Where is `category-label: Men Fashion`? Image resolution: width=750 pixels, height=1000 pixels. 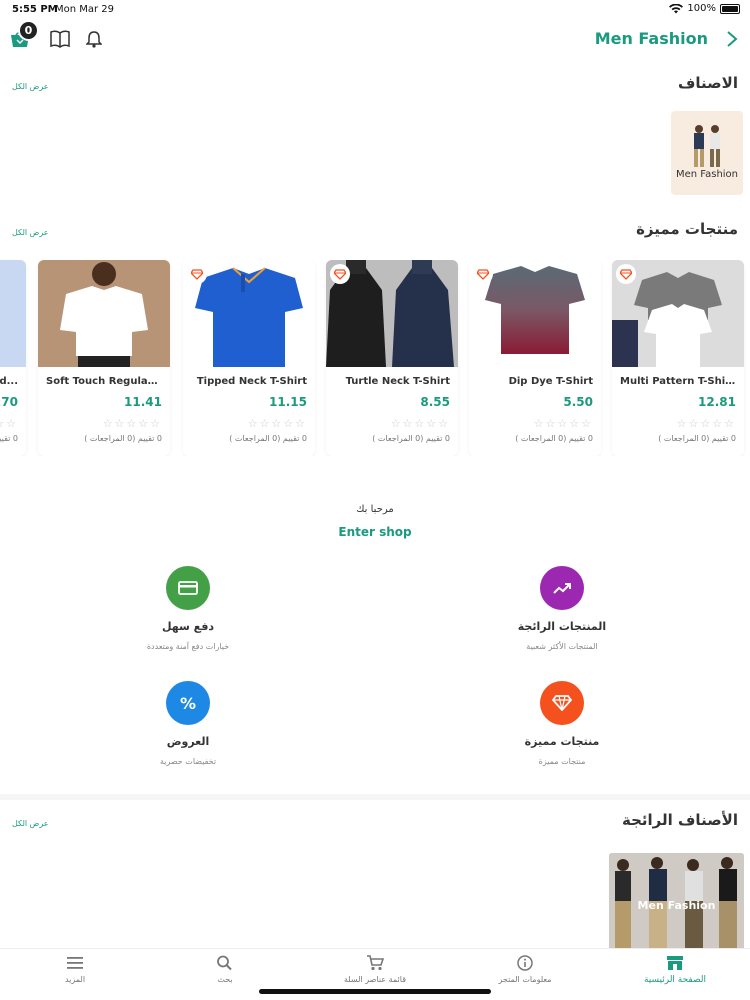
category-label: Men Fashion is located at coordinates (707, 174).